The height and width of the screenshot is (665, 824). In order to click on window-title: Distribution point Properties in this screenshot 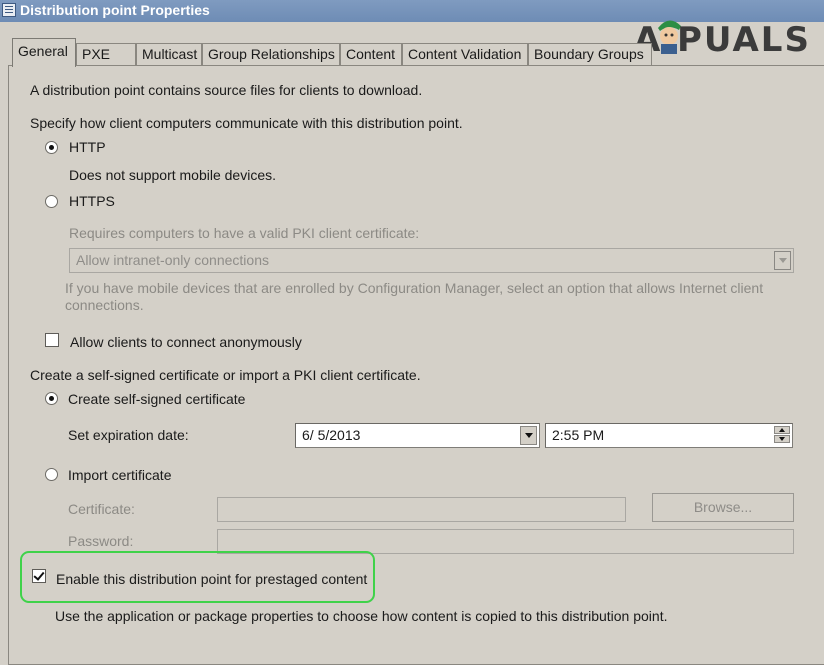, I will do `click(115, 10)`.